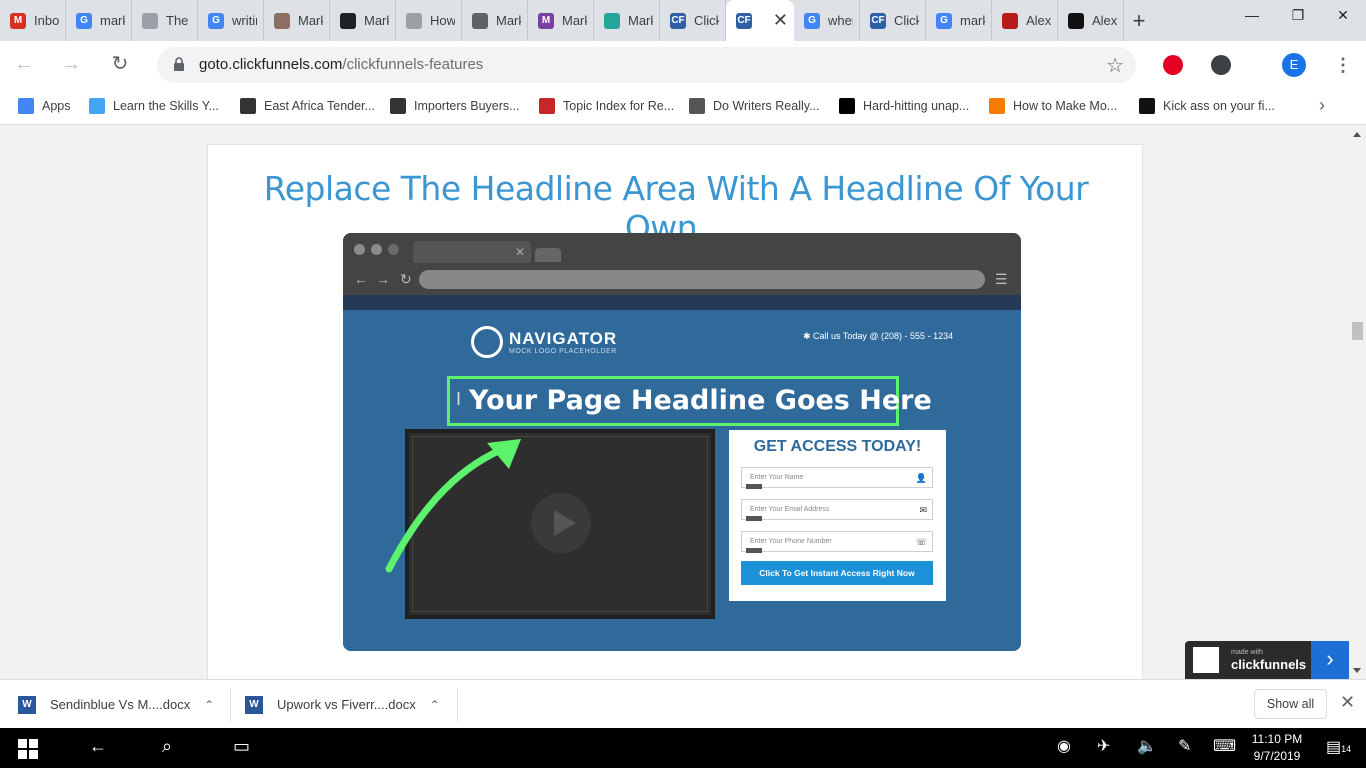 This screenshot has width=1366, height=768. I want to click on pinterest-icon, so click(1173, 65).